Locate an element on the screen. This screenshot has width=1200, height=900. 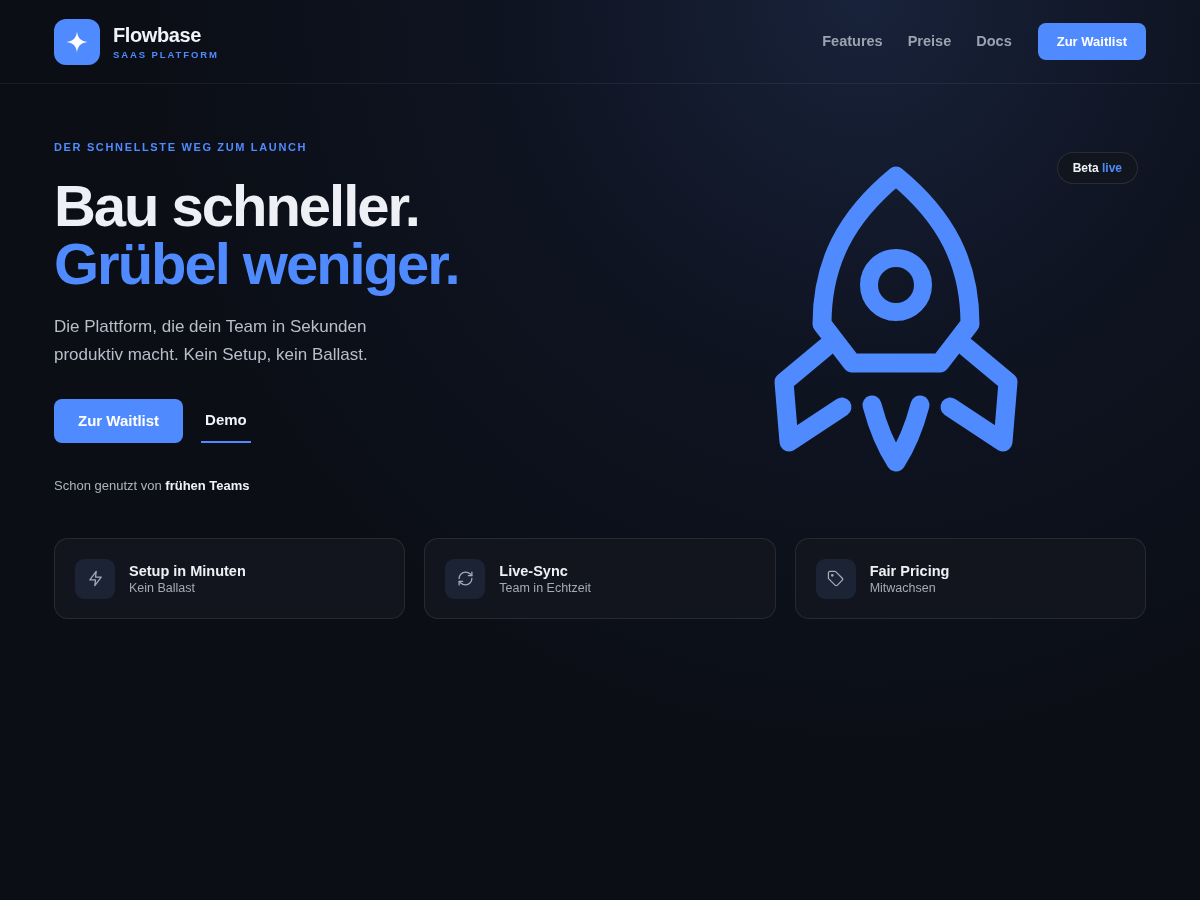
refresh-icon is located at coordinates (465, 578).